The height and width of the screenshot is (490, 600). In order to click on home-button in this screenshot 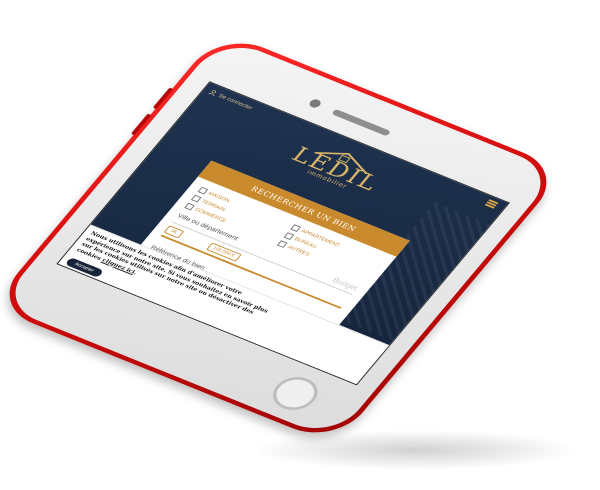, I will do `click(295, 393)`.